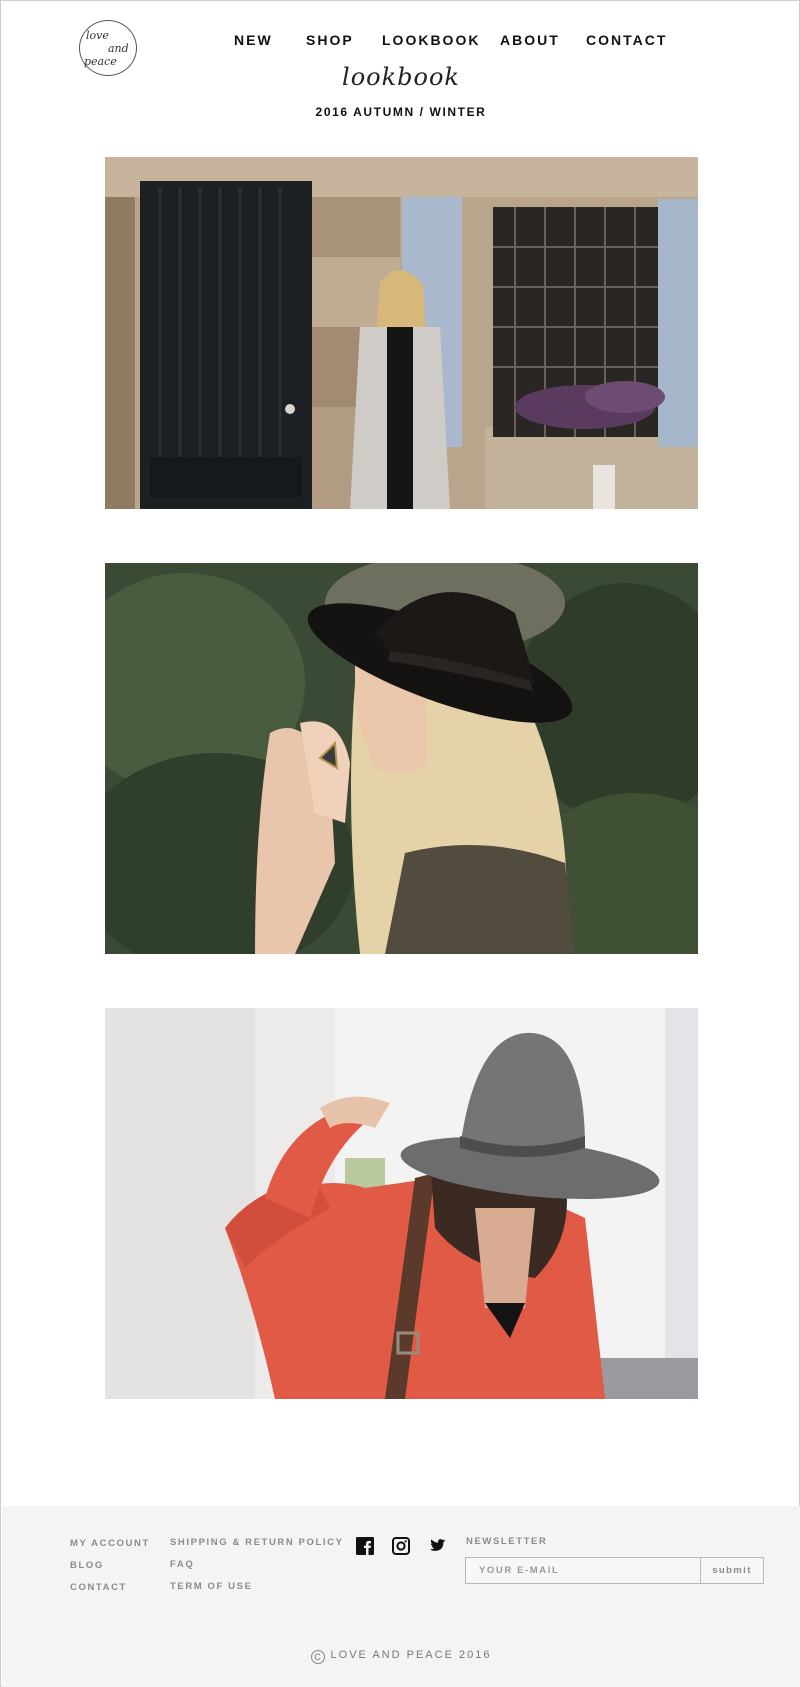 This screenshot has height=1687, width=800. I want to click on footer-link-shipping: SHIPPING & RETURN POLICY, so click(257, 1542).